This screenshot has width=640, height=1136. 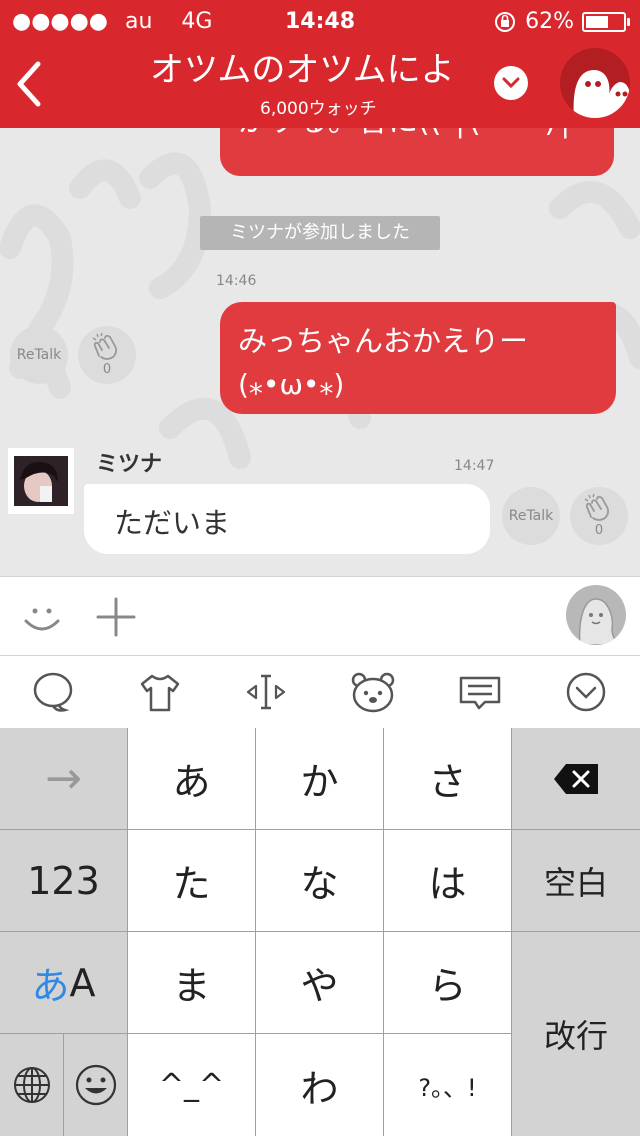 I want to click on message-text-line2: (⁎•ω•⁎), so click(x=291, y=384).